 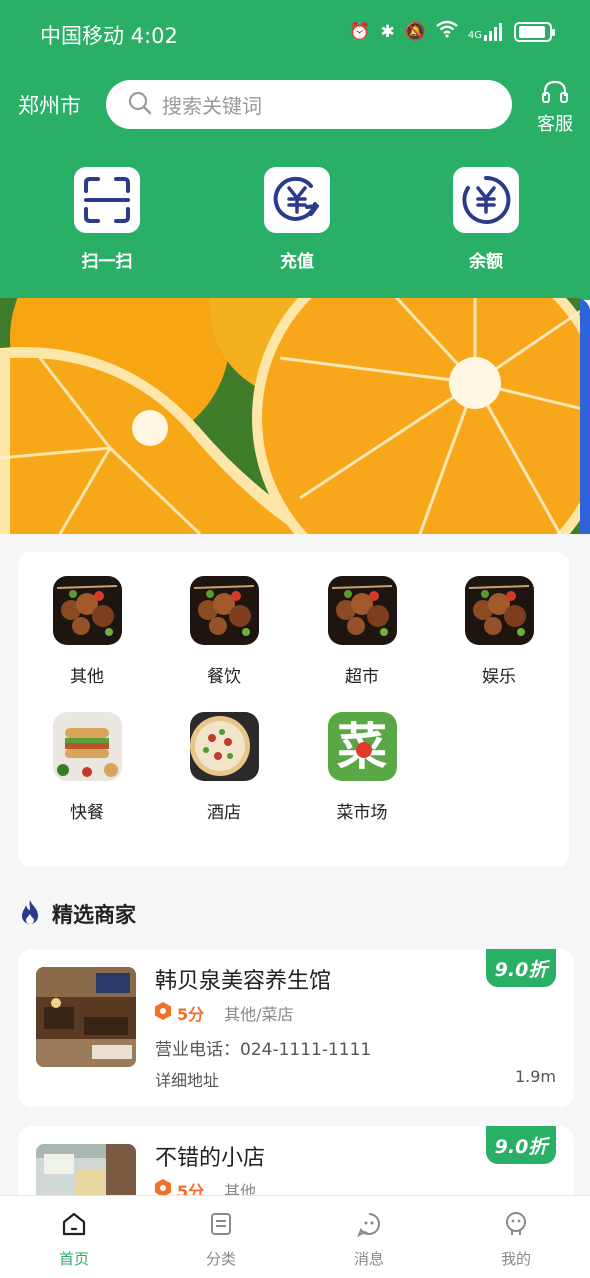 I want to click on category-vegetable-market: 菜 菜市场, so click(x=362, y=767).